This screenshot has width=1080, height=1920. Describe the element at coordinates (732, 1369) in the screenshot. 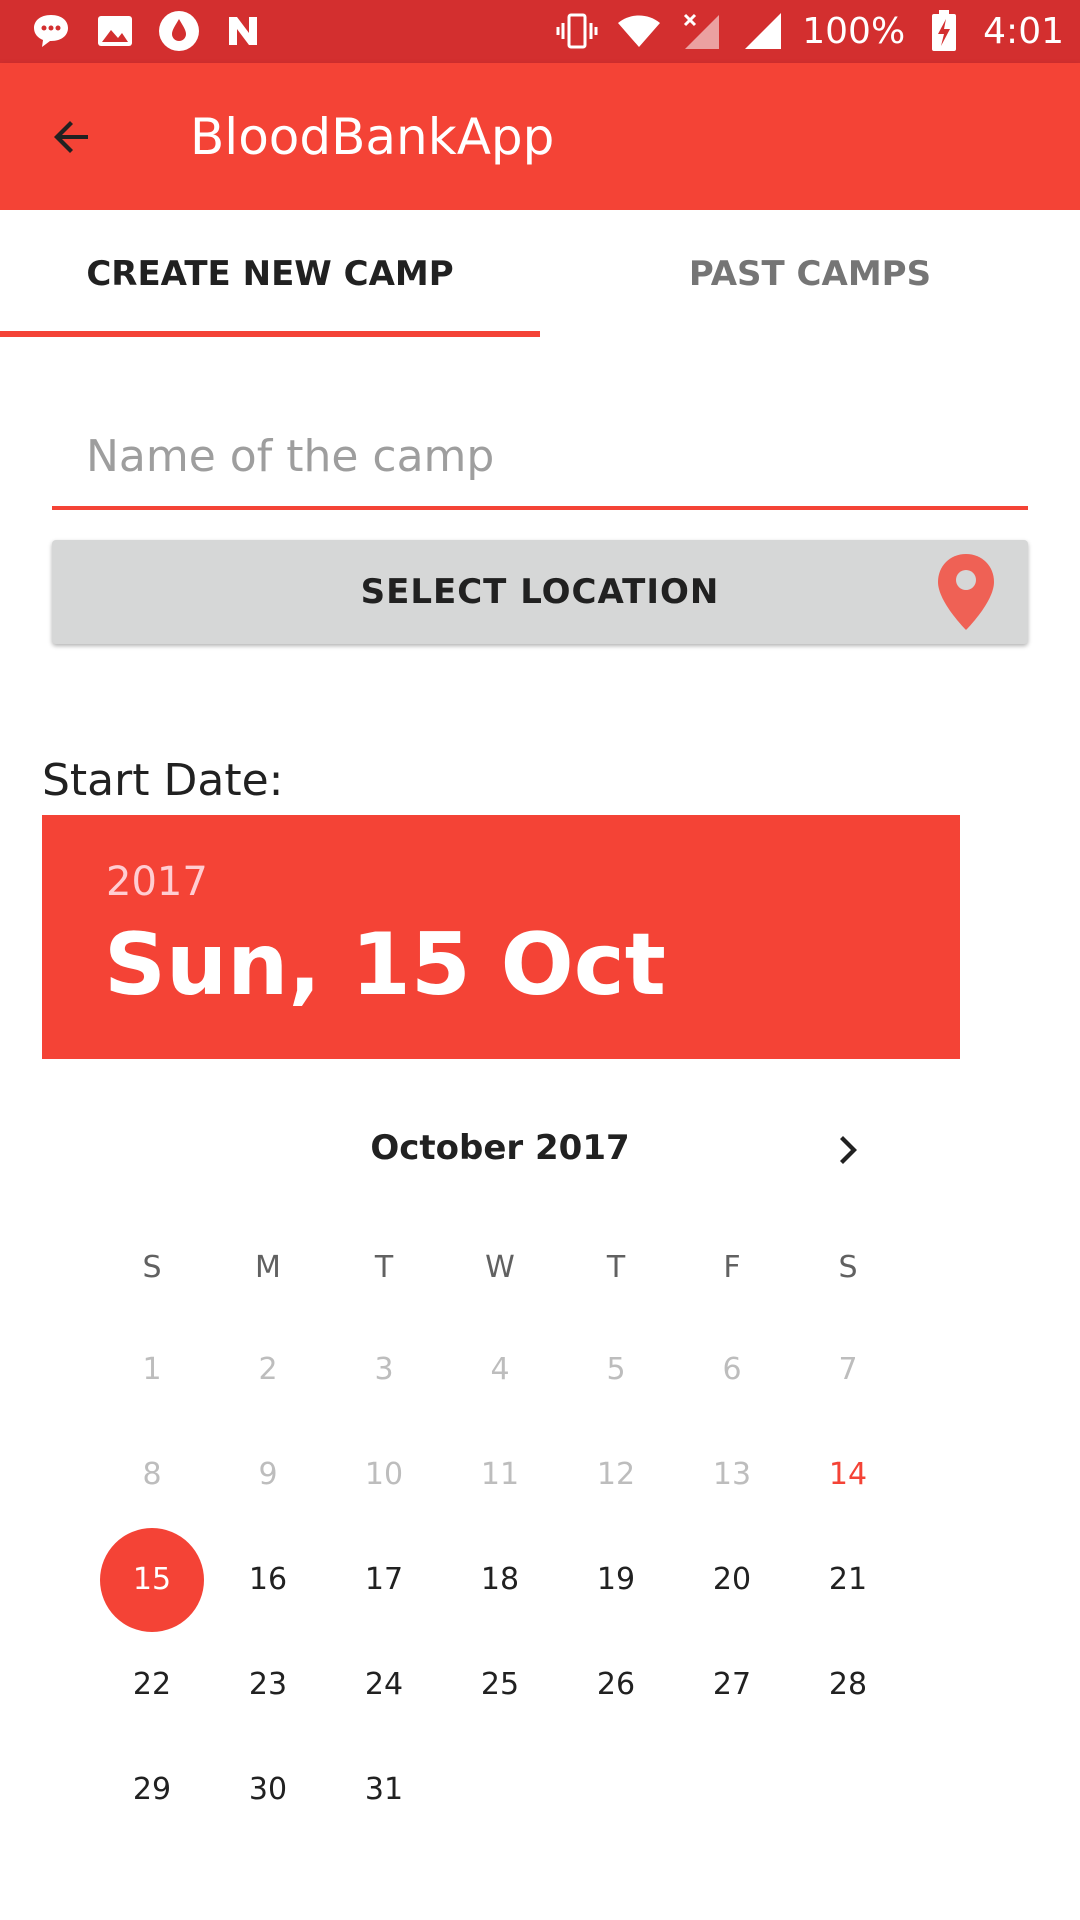

I see `day-cell: 6` at that location.